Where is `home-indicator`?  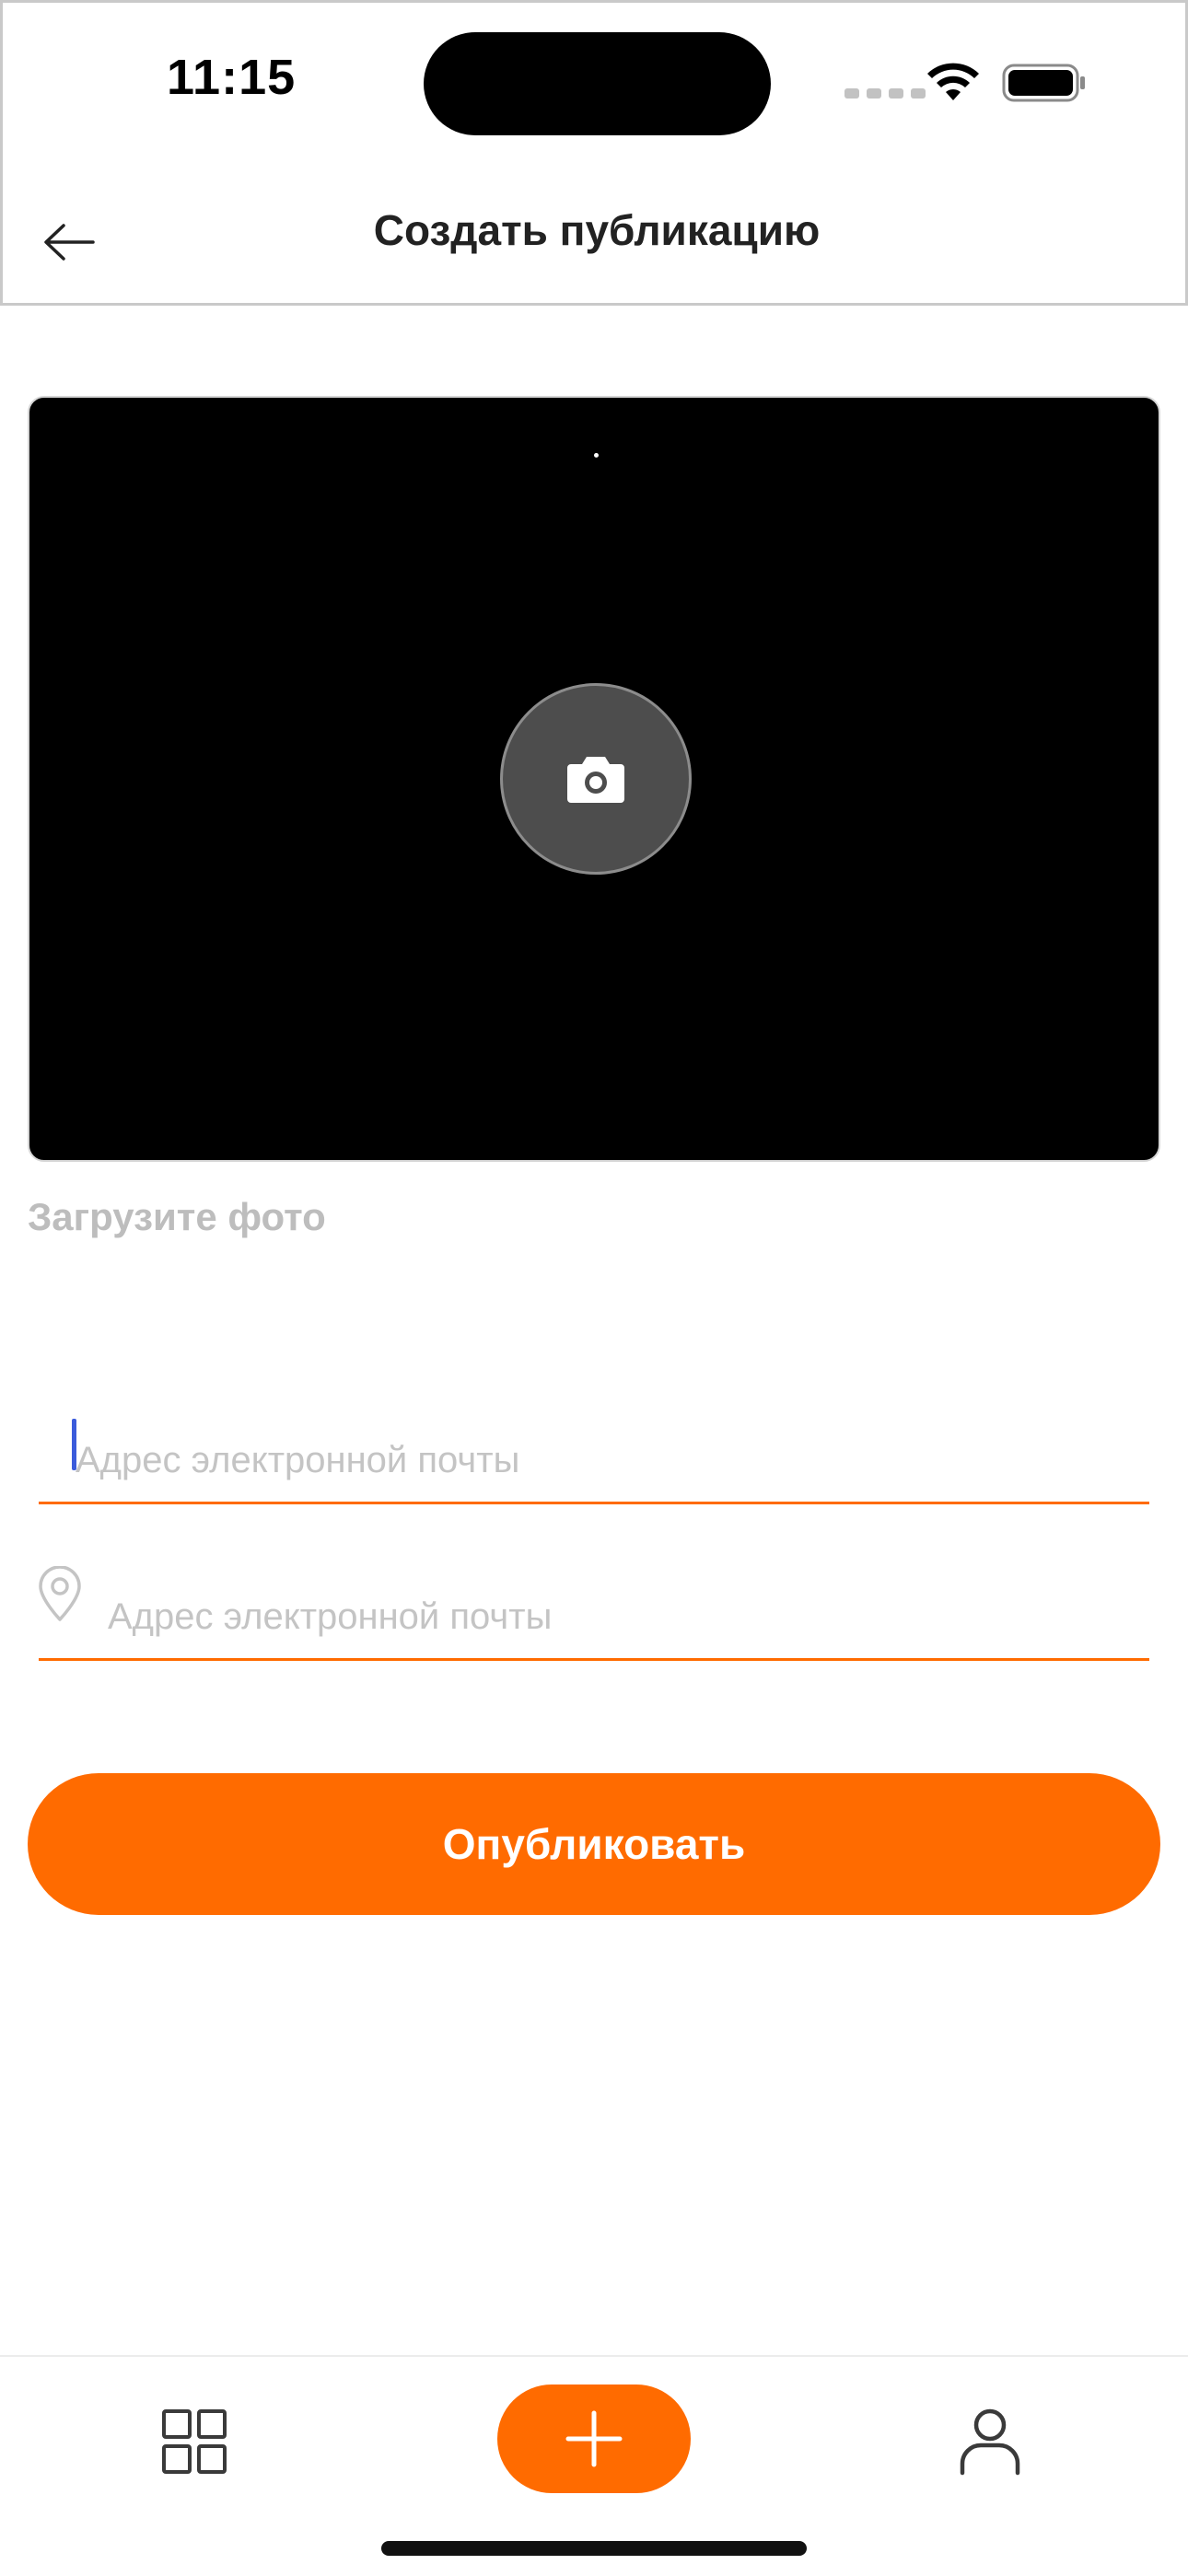
home-indicator is located at coordinates (594, 2548).